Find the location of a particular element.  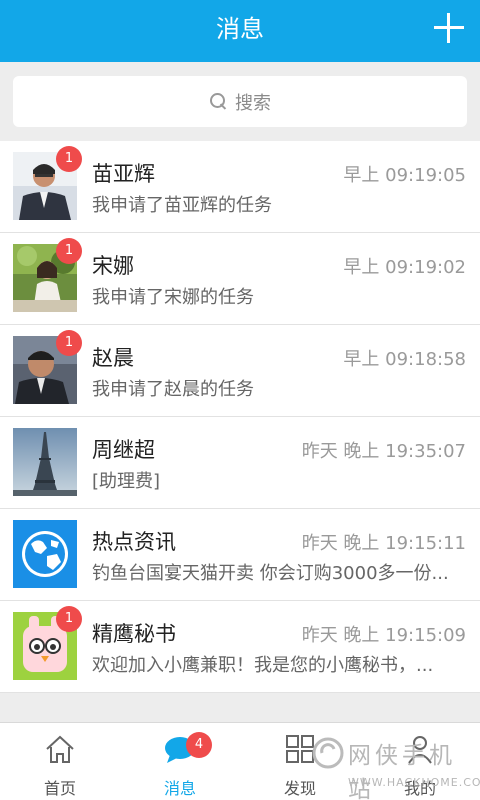

contact-name: 苗亚辉 is located at coordinates (123, 174).